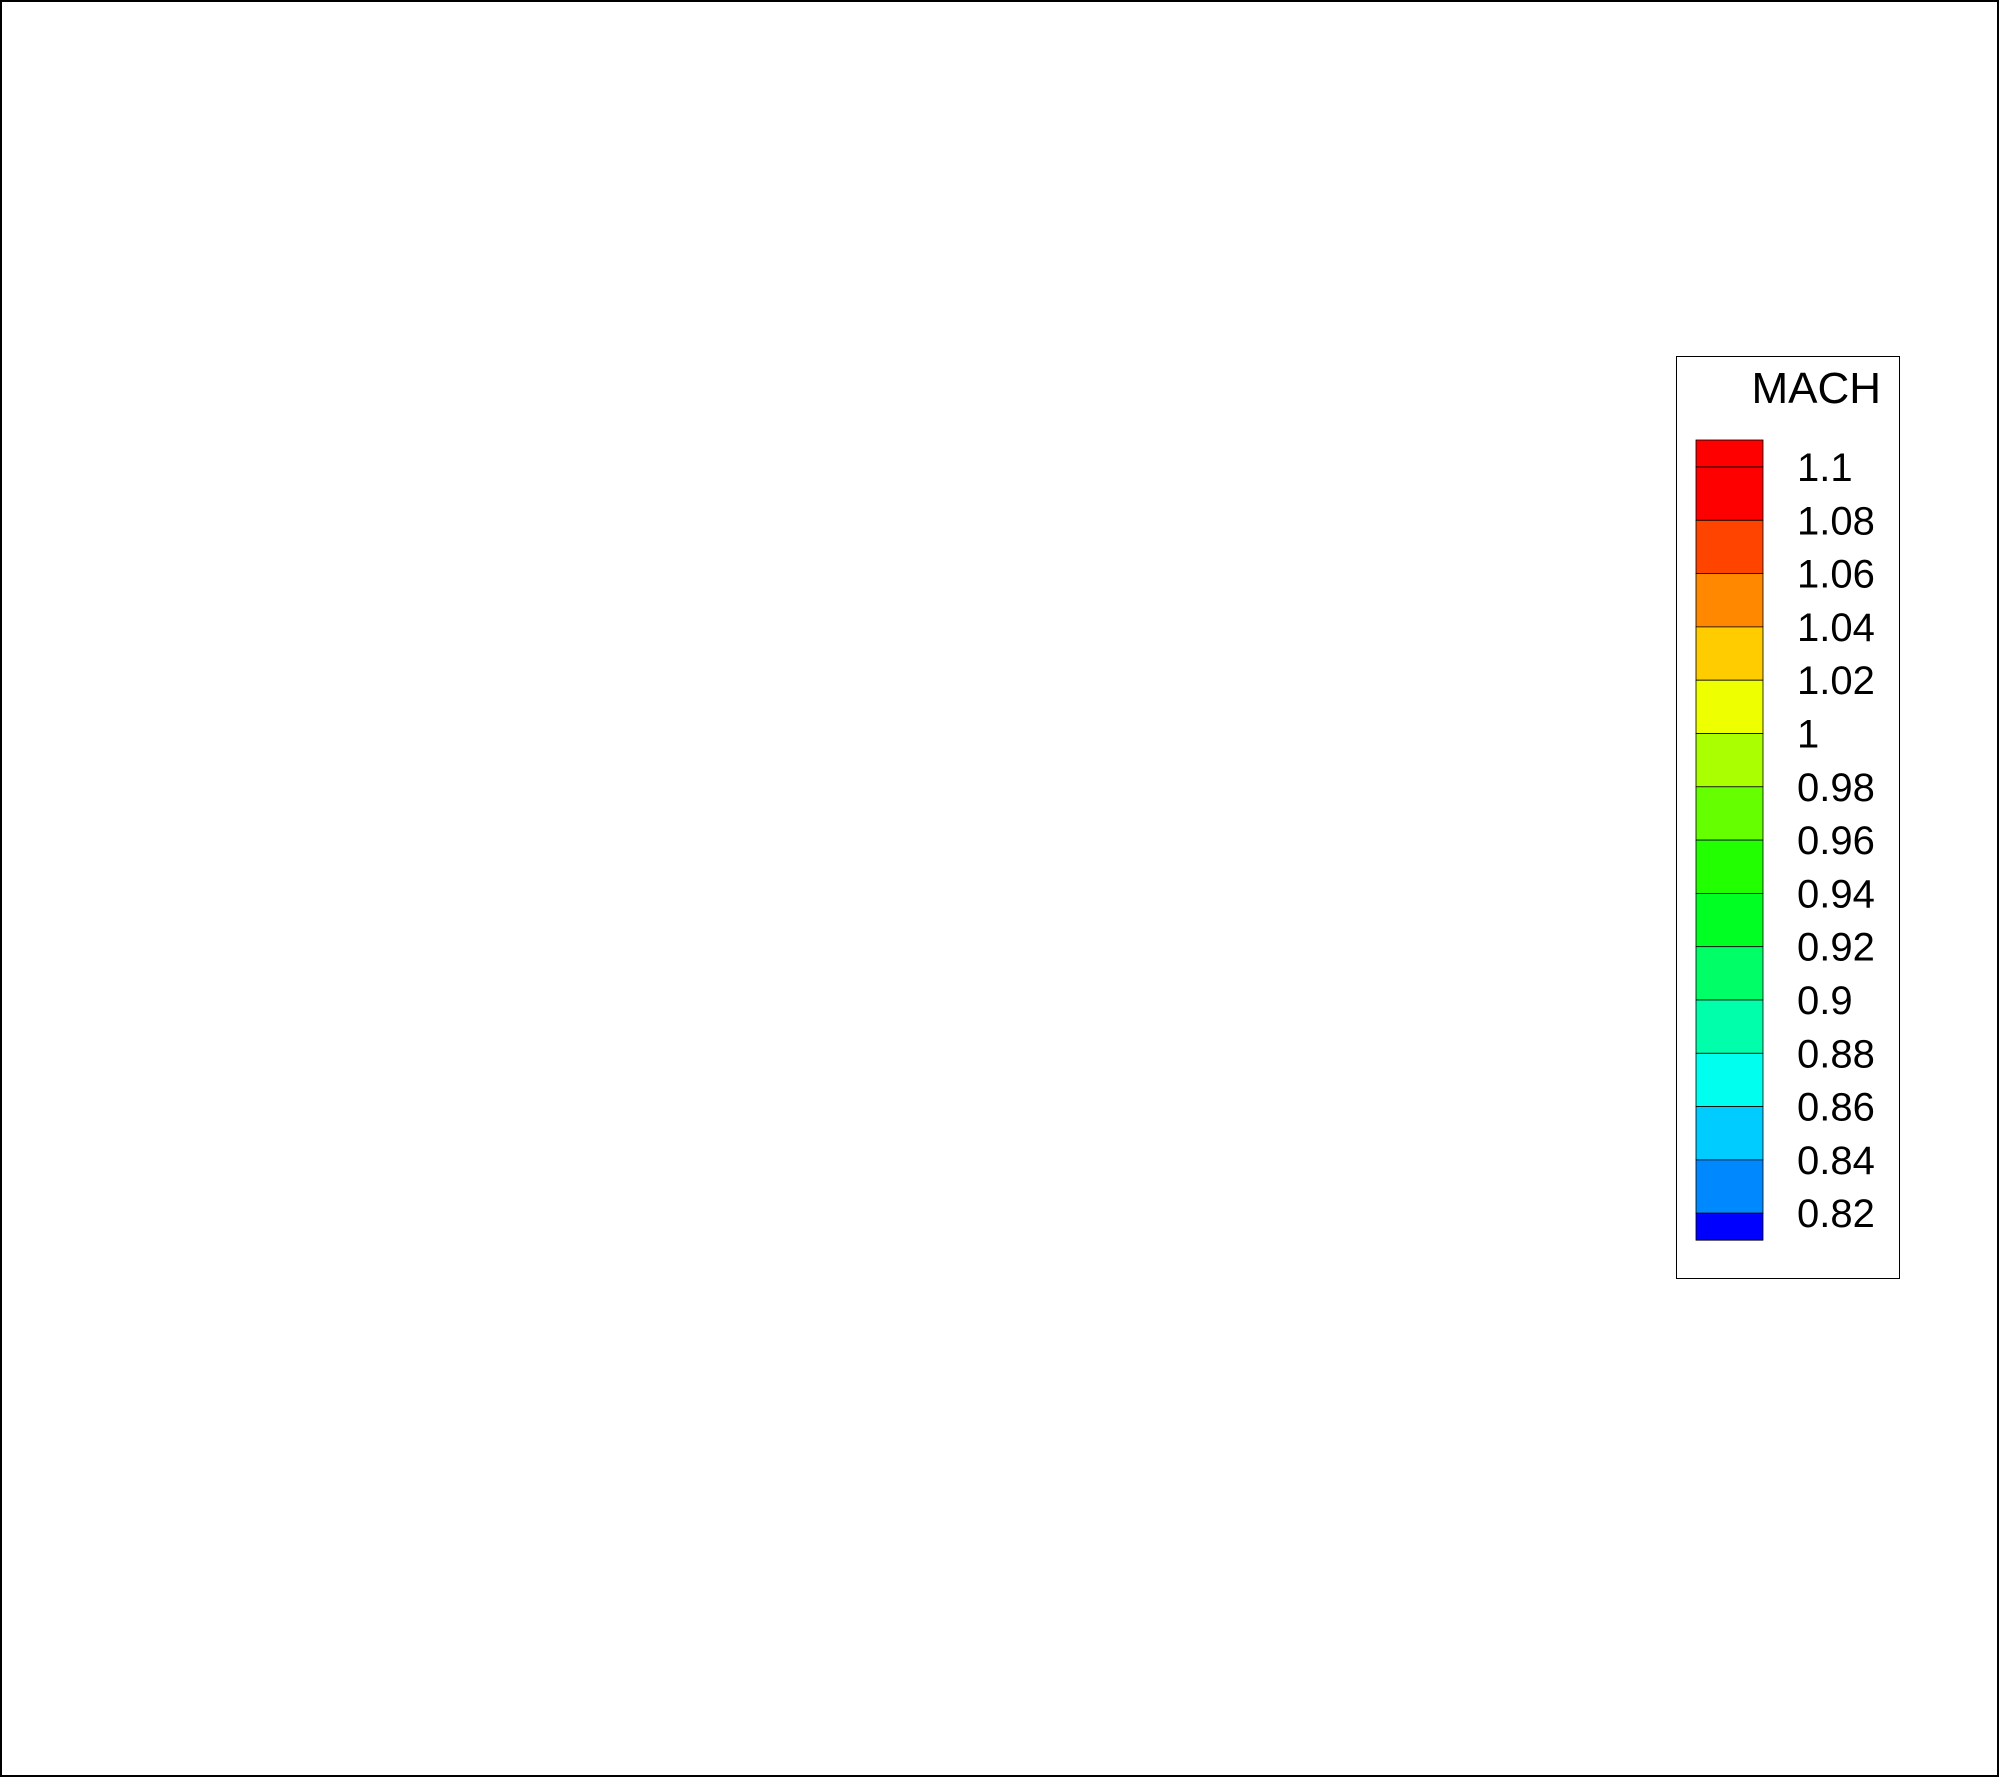 This screenshot has height=1778, width=2000. I want to click on legend-tick-label: 0.86, so click(1836, 1108).